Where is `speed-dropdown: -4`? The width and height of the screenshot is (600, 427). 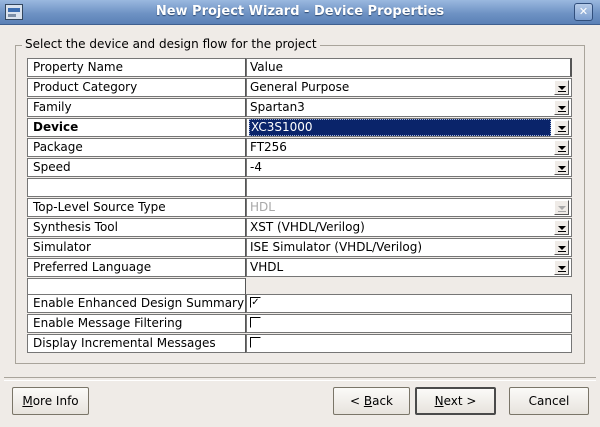
speed-dropdown: -4 is located at coordinates (409, 167).